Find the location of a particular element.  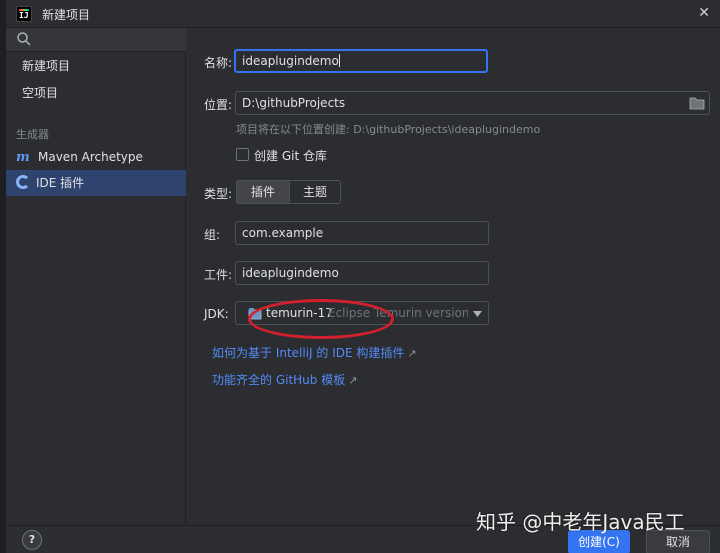

link-build-plugin-guide: 如何为基于 IntelliJ 的 IDE 构建插件 ↗ is located at coordinates (314, 352).